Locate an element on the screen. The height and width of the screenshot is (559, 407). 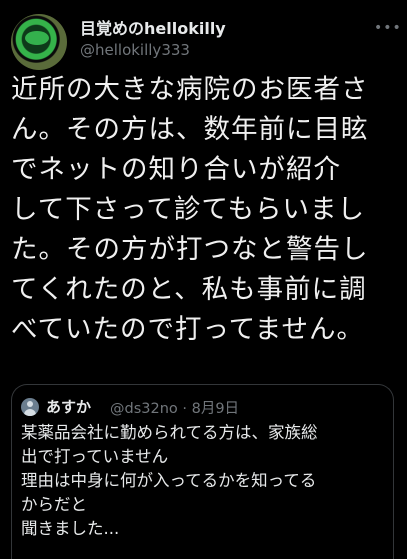
tweet-text-line: して下さって診てもらいまし is located at coordinates (188, 209).